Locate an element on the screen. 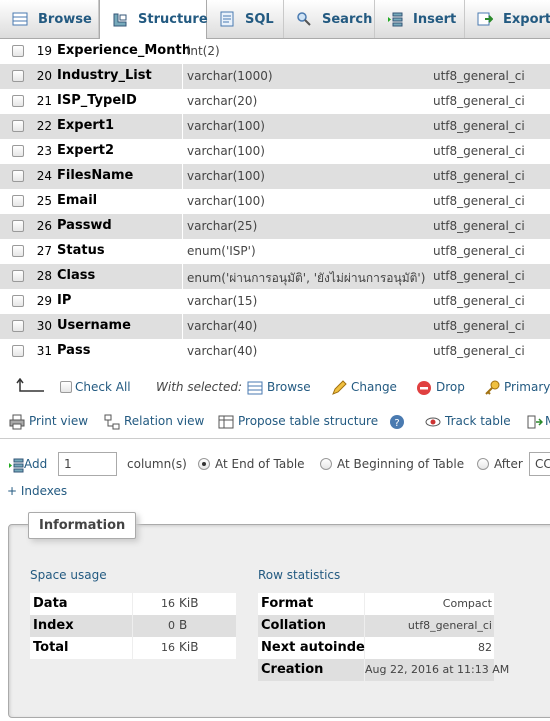  at-end-radio is located at coordinates (204, 464).